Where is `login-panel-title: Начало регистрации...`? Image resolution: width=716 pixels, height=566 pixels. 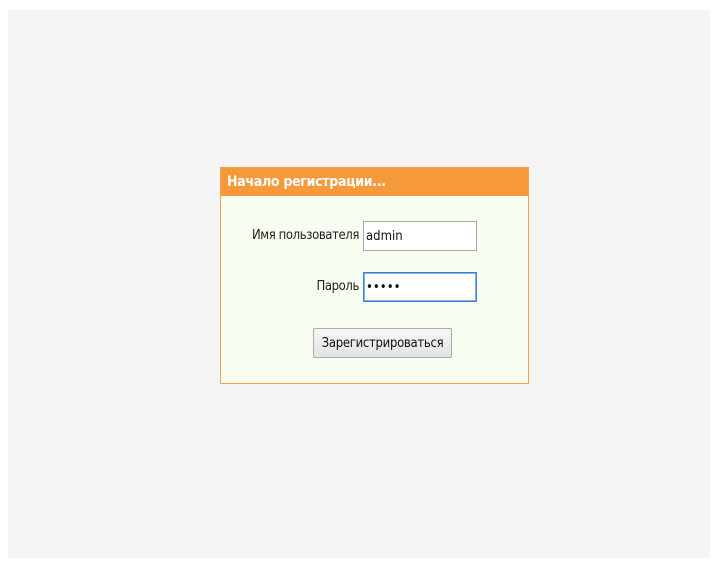 login-panel-title: Начало регистрации... is located at coordinates (374, 182).